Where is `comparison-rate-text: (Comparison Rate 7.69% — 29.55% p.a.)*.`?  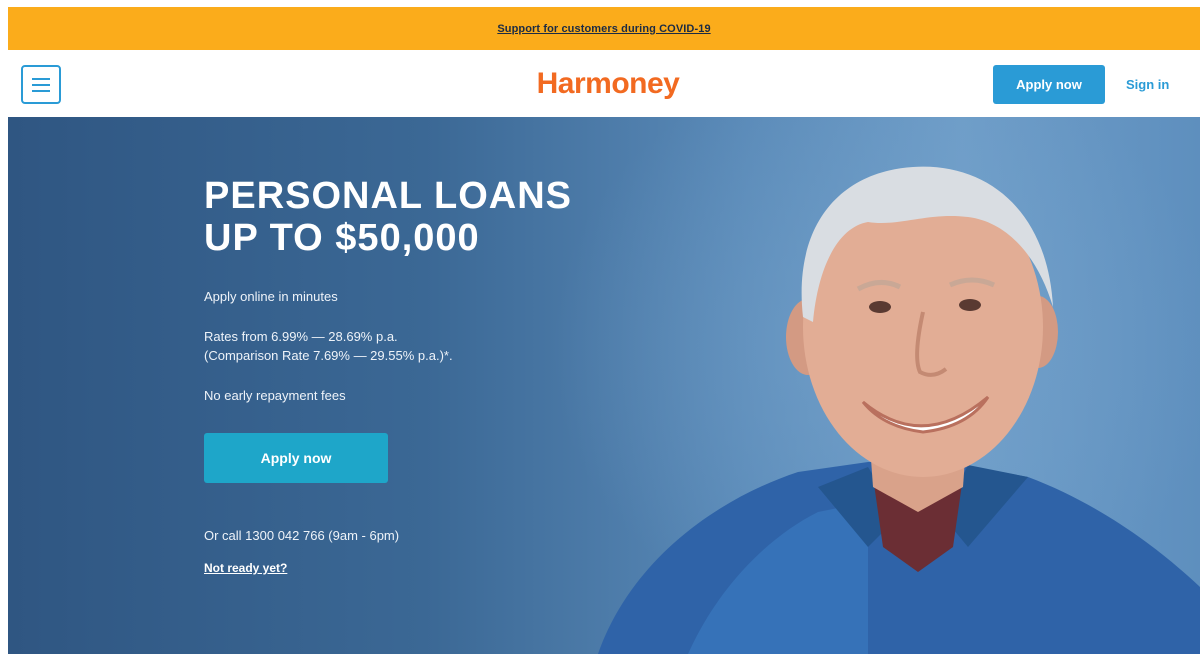
comparison-rate-text: (Comparison Rate 7.69% — 29.55% p.a.)*. is located at coordinates (328, 355).